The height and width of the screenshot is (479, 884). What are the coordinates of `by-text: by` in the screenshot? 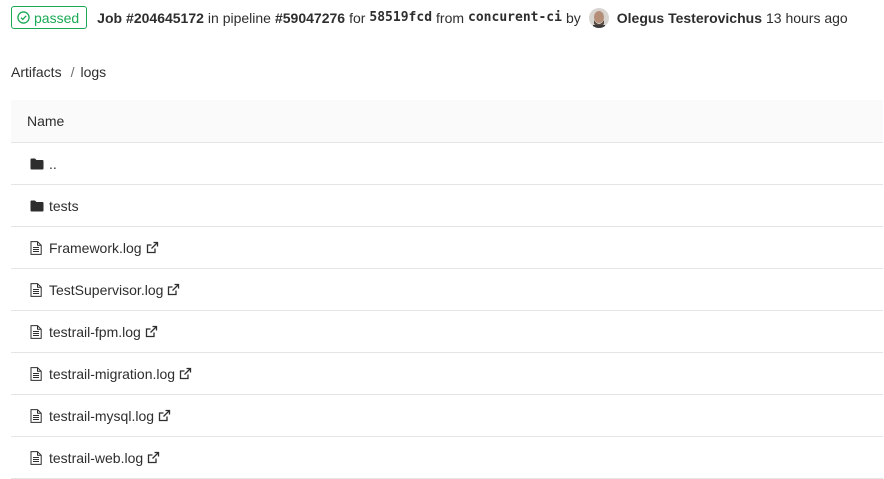 It's located at (573, 17).